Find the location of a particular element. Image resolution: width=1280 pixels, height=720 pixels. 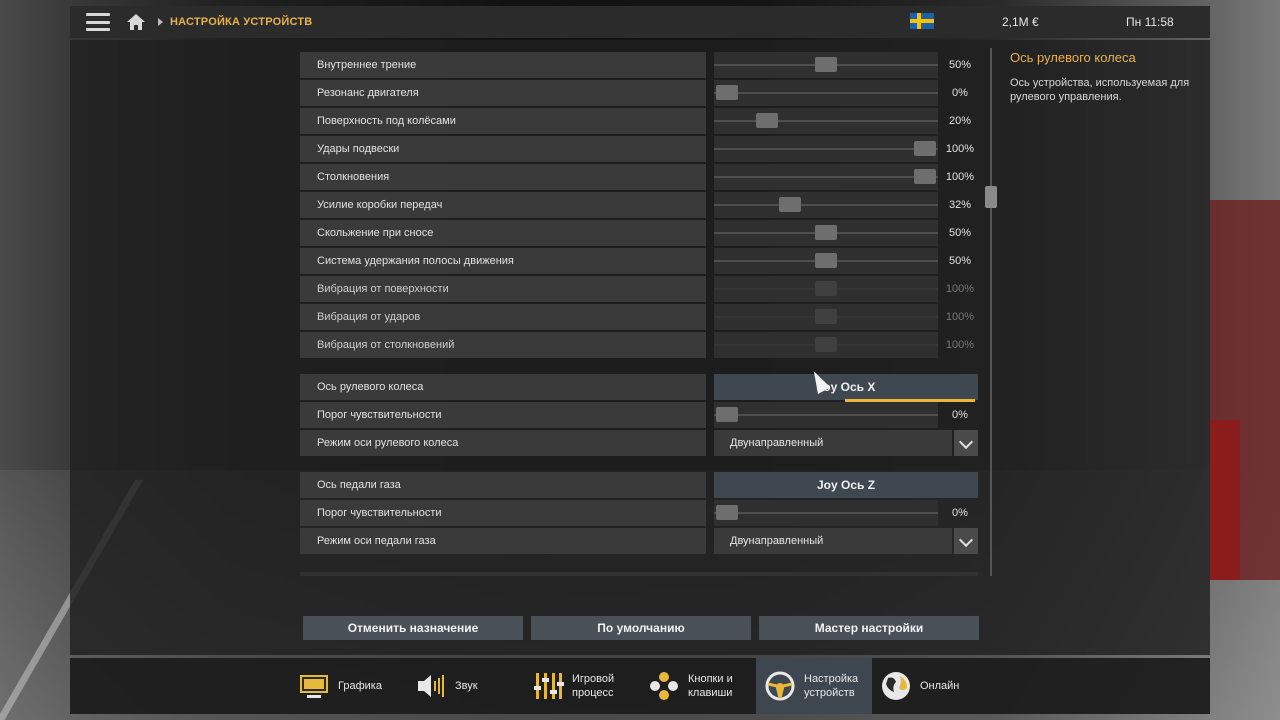

tab-devices: Настройка устройств is located at coordinates (814, 686).